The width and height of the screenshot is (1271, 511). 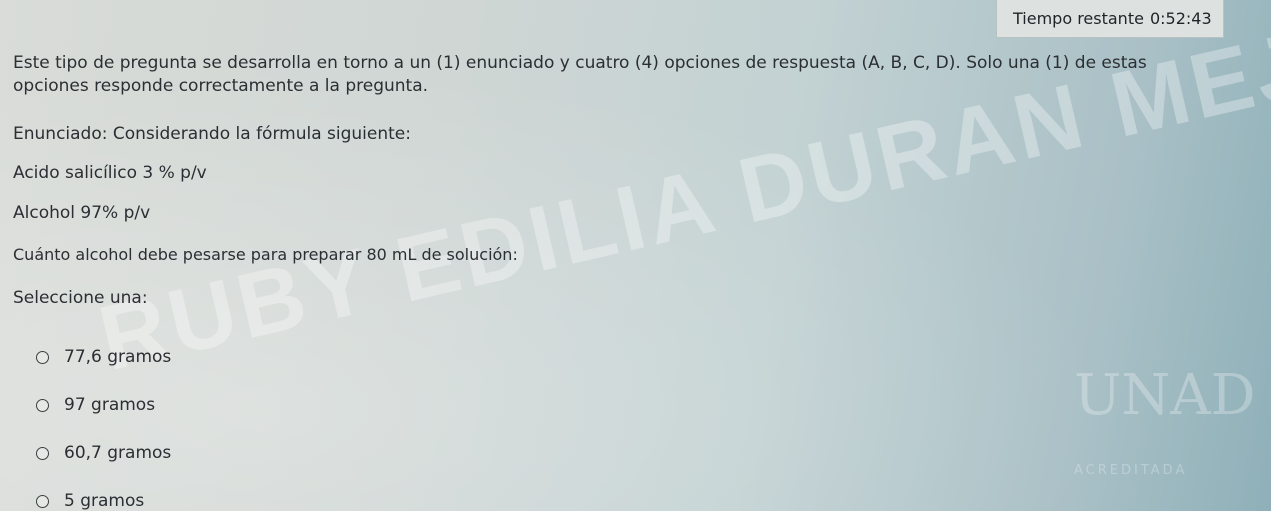 What do you see at coordinates (1131, 470) in the screenshot?
I see `unad-logo-stamp: ACREDITADA` at bounding box center [1131, 470].